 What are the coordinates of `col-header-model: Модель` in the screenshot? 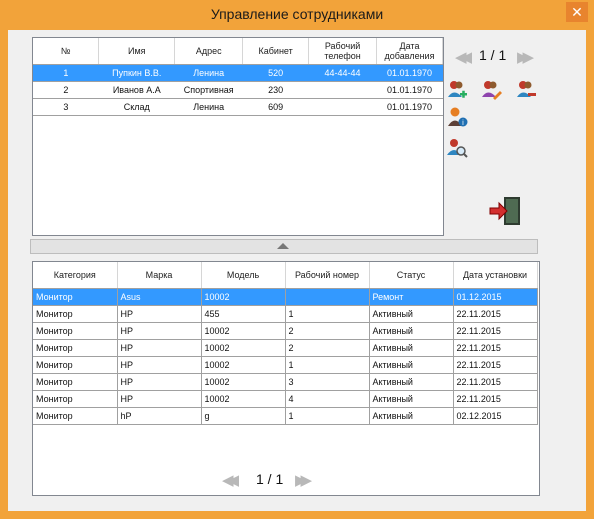 It's located at (243, 275).